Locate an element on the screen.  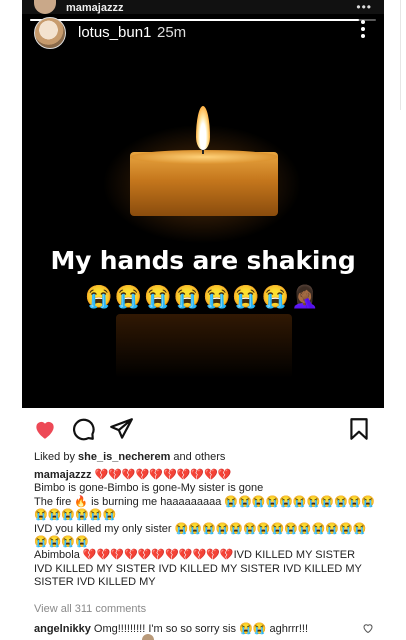
liked-by-username: she_is_necherem is located at coordinates (124, 457).